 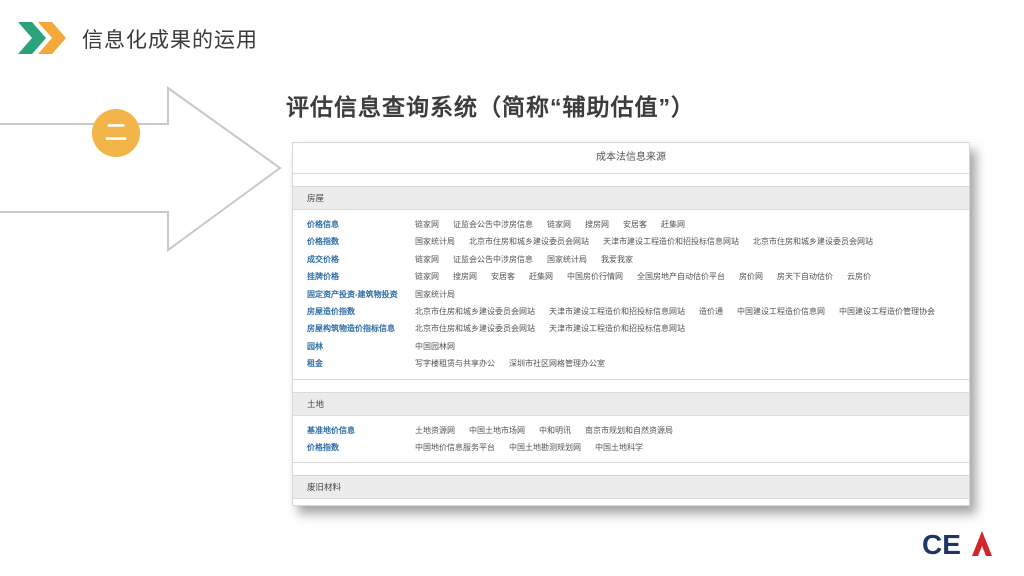 I want to click on row-label-link: 价格信息, so click(x=354, y=224).